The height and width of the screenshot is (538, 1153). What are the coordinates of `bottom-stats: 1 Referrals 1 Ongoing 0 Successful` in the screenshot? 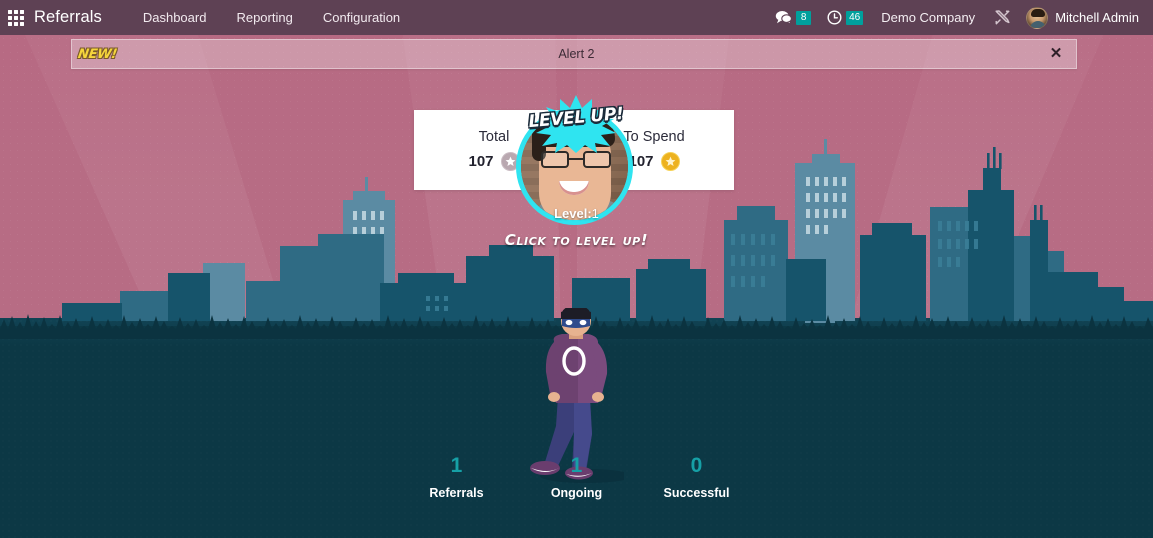 It's located at (576, 476).